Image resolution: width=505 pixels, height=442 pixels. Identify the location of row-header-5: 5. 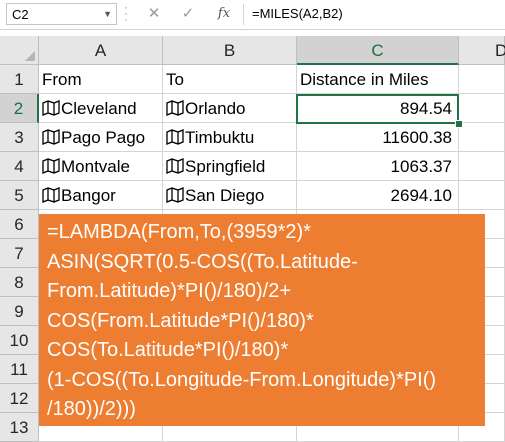
(19, 195).